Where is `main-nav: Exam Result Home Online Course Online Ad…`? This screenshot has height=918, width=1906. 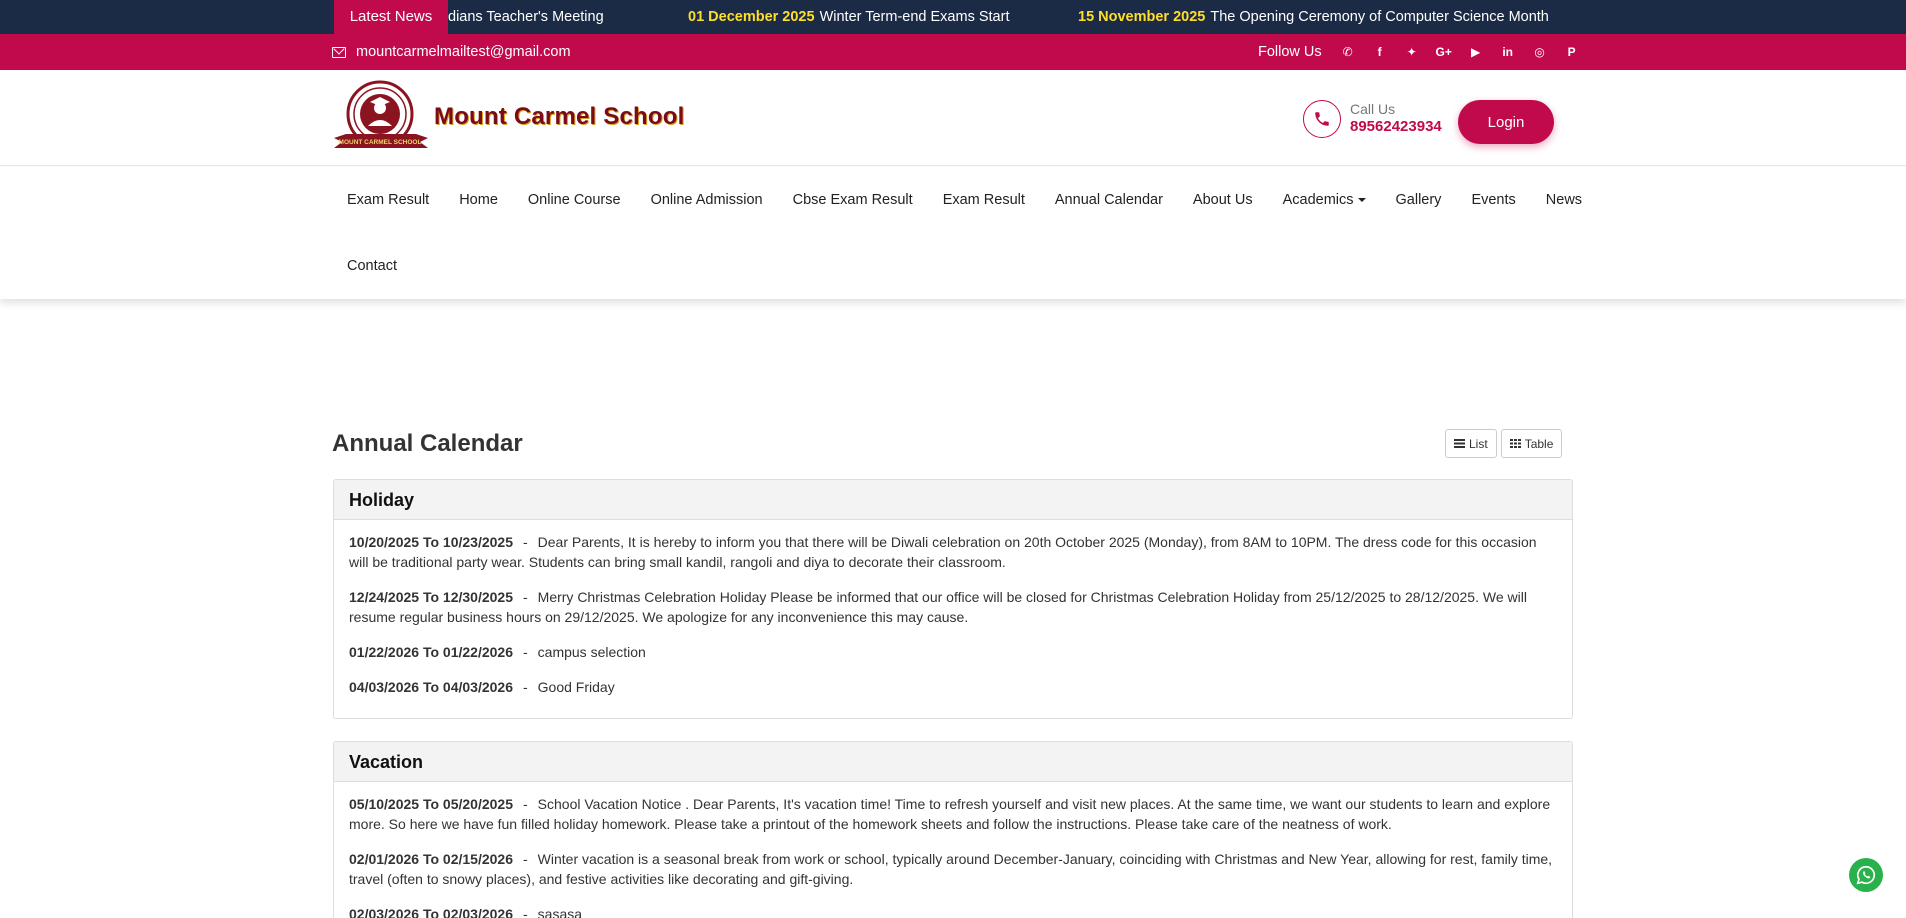
main-nav: Exam Result Home Online Course Online Ad… is located at coordinates (953, 233).